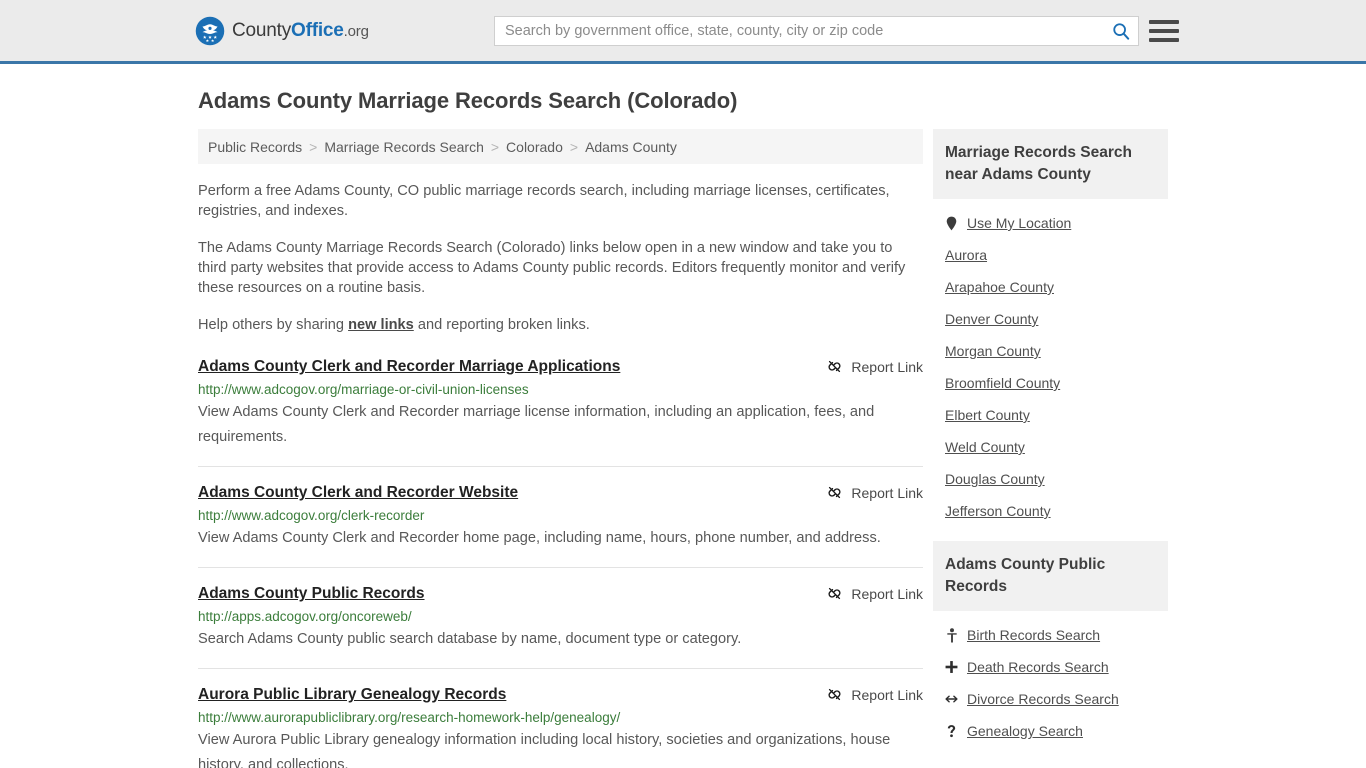 Image resolution: width=1366 pixels, height=768 pixels. I want to click on breadcrumb-item-marriage-records-search: Marriage Records Search, so click(404, 147).